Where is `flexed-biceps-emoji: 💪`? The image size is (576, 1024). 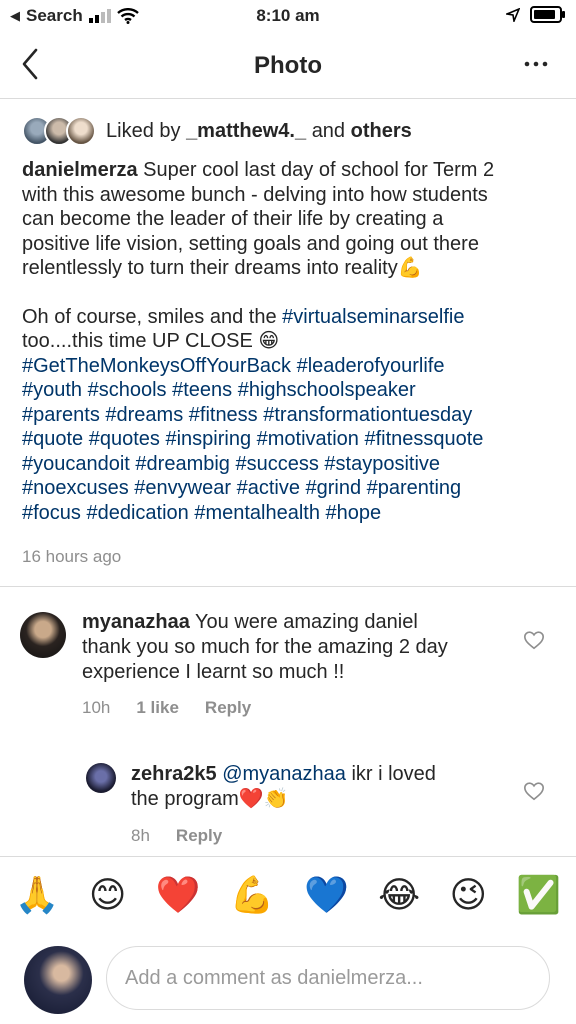
flexed-biceps-emoji: 💪 is located at coordinates (410, 268).